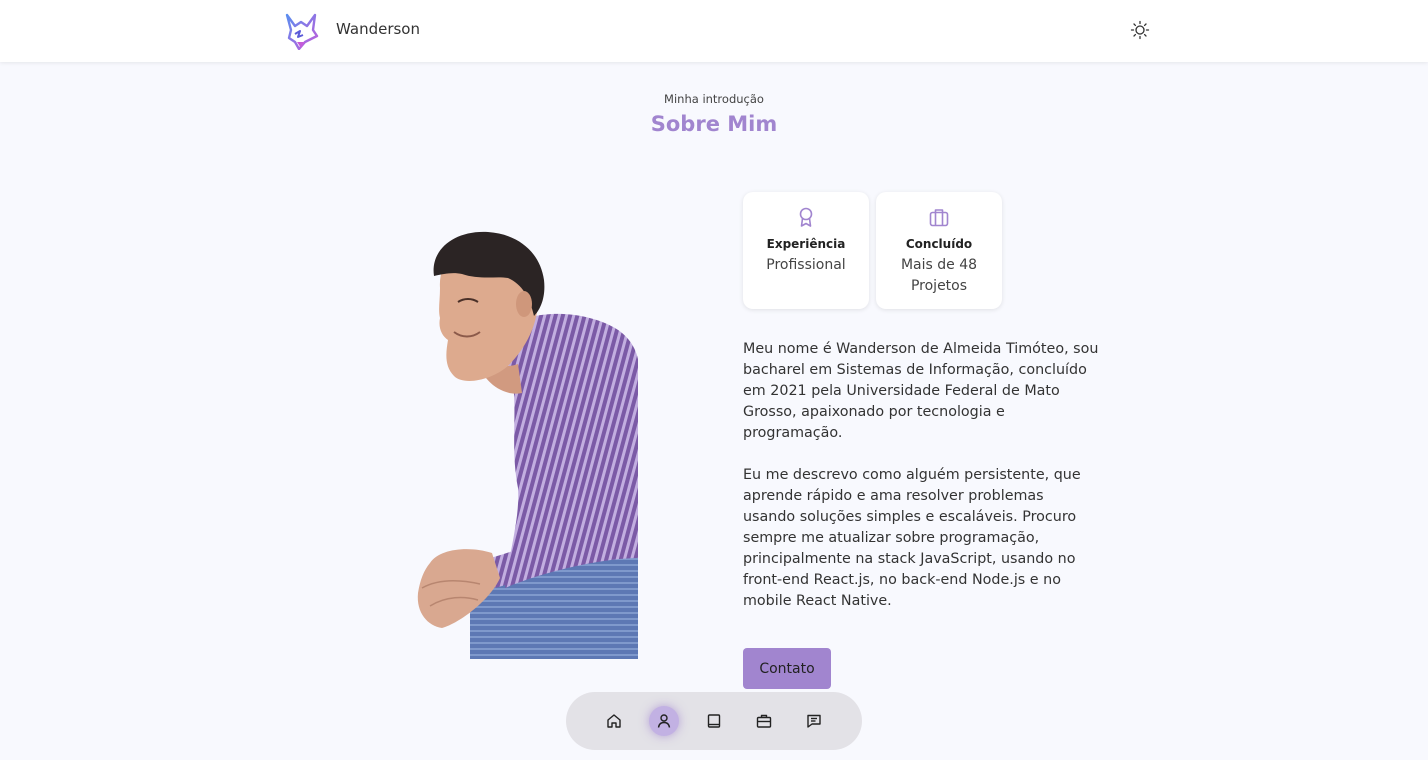  I want to click on completed-card: Concluído Mais de 48 Projetos, so click(939, 250).